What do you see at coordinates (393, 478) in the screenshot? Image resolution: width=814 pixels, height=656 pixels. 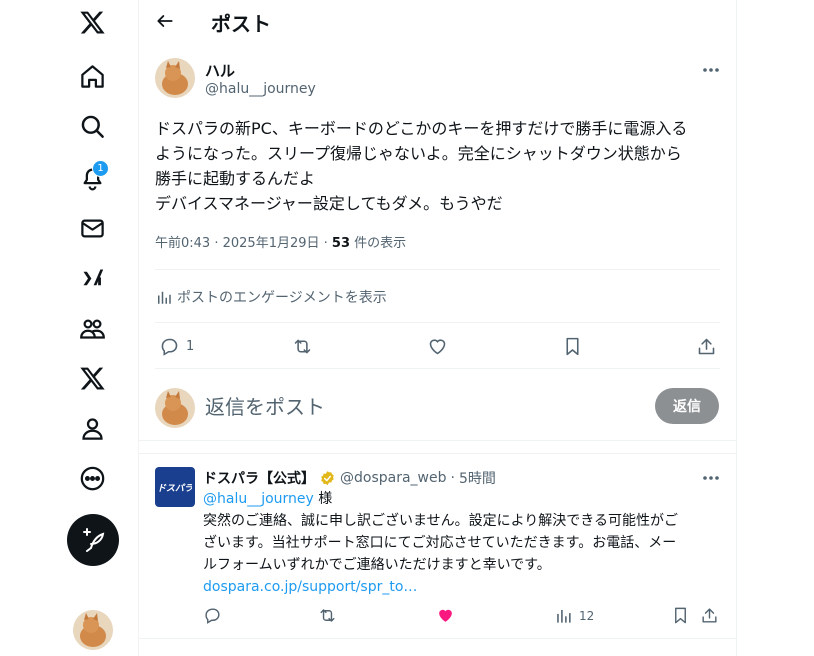 I see `reply-author-handle: @dospara_web` at bounding box center [393, 478].